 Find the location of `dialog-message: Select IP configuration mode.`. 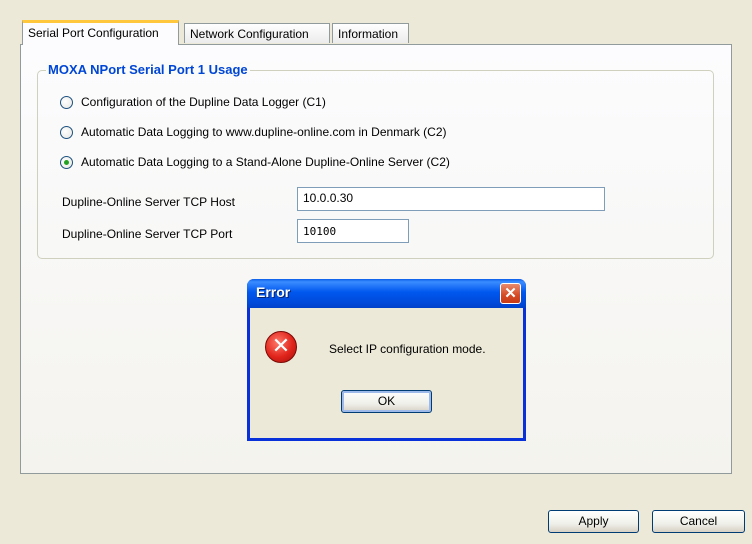

dialog-message: Select IP configuration mode. is located at coordinates (407, 349).